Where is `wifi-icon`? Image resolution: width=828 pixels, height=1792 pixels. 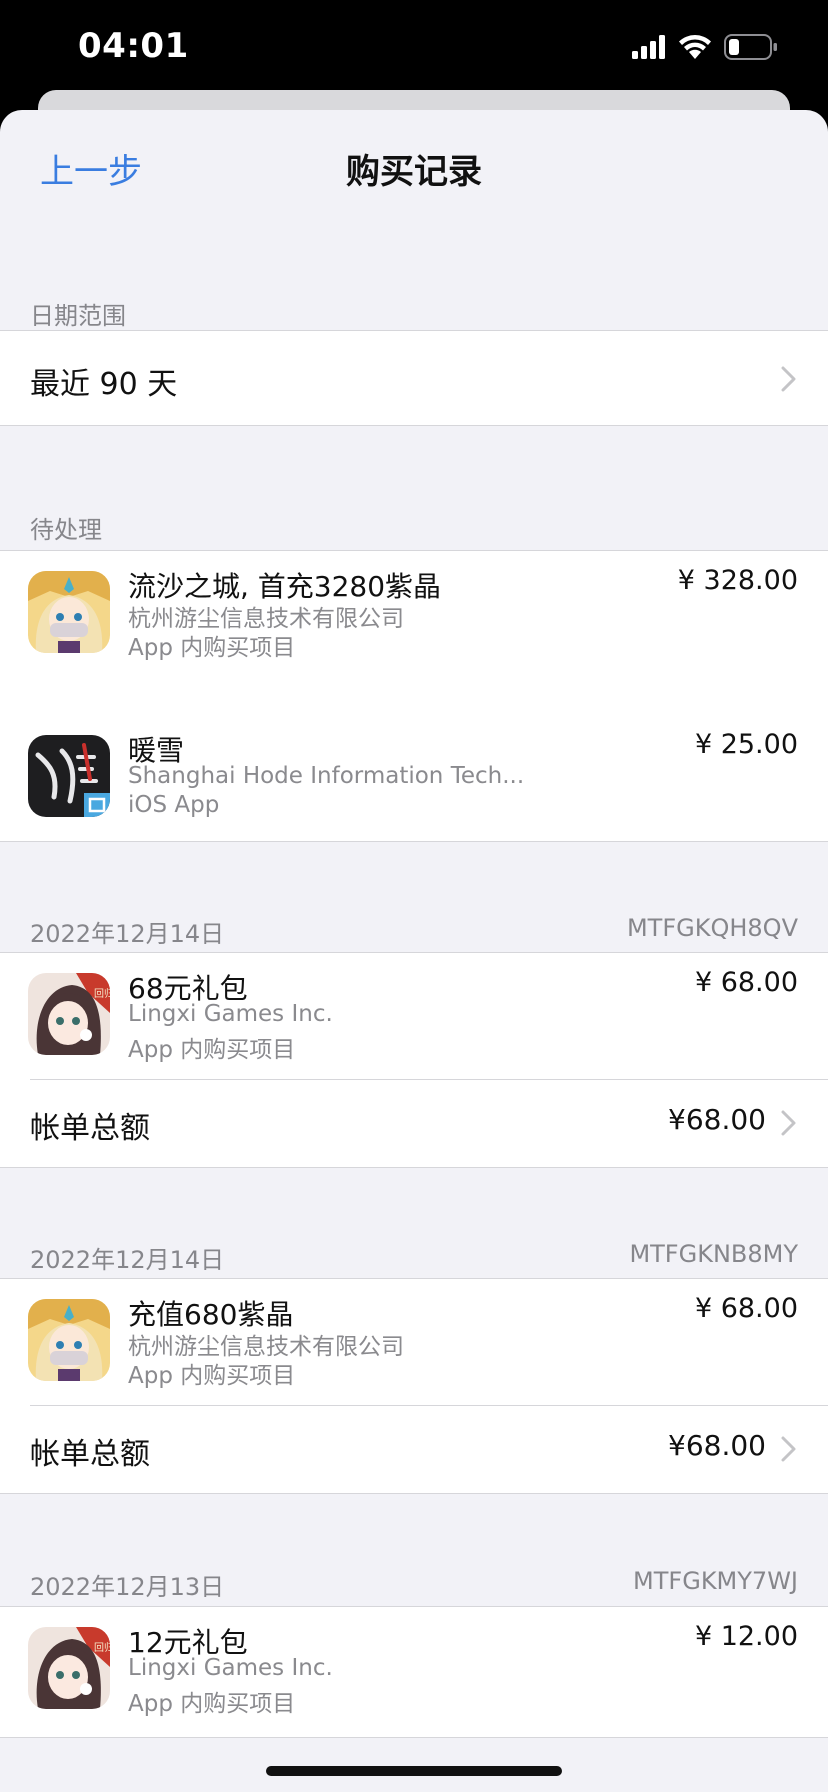
wifi-icon is located at coordinates (695, 47).